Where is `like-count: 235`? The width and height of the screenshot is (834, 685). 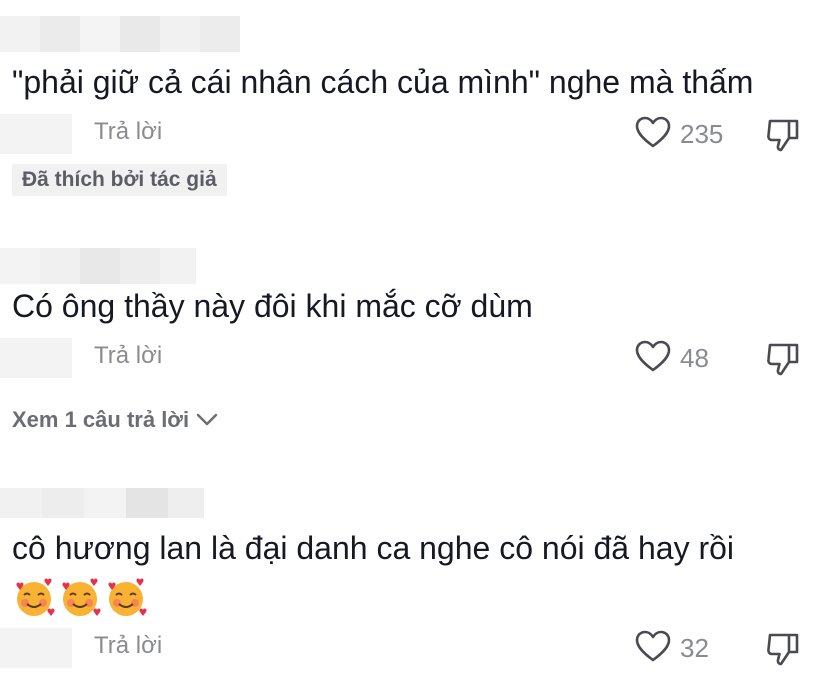 like-count: 235 is located at coordinates (702, 133).